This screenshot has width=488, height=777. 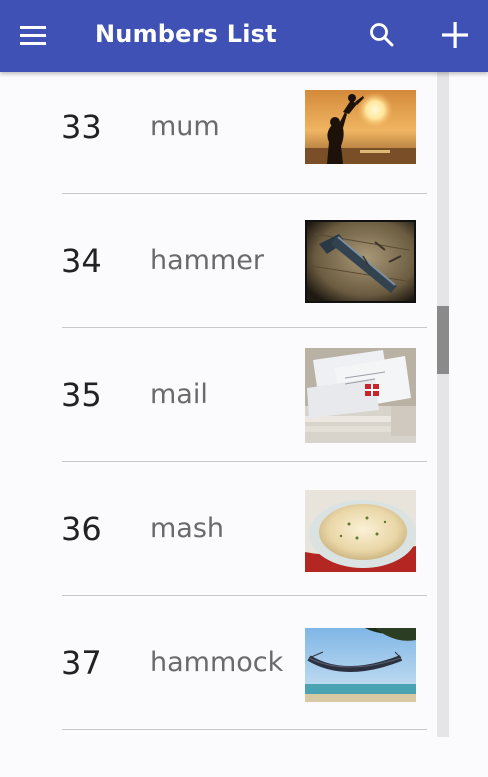 I want to click on mother-child-sunset-photo, so click(x=360, y=127).